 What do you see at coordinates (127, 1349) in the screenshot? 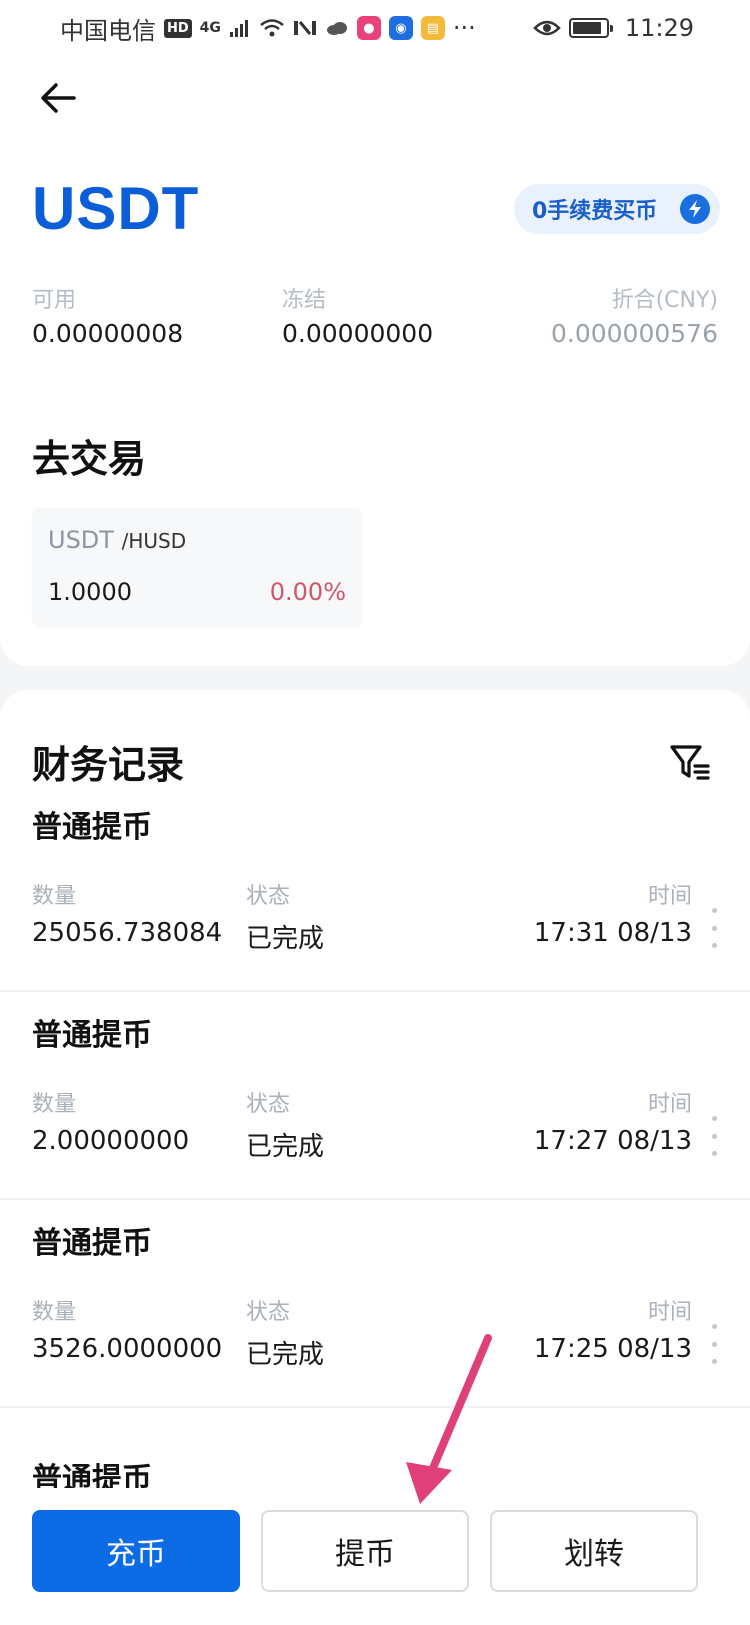
I see `record-qty: 3526.0000000` at bounding box center [127, 1349].